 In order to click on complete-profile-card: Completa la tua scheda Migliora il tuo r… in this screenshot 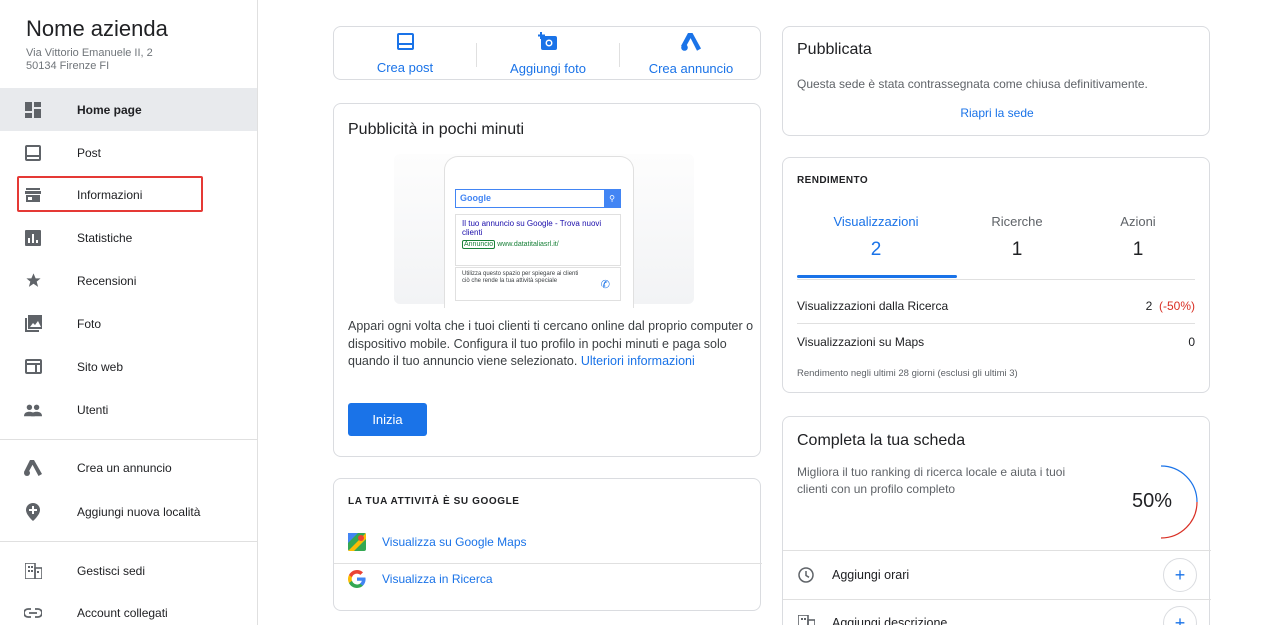, I will do `click(996, 520)`.